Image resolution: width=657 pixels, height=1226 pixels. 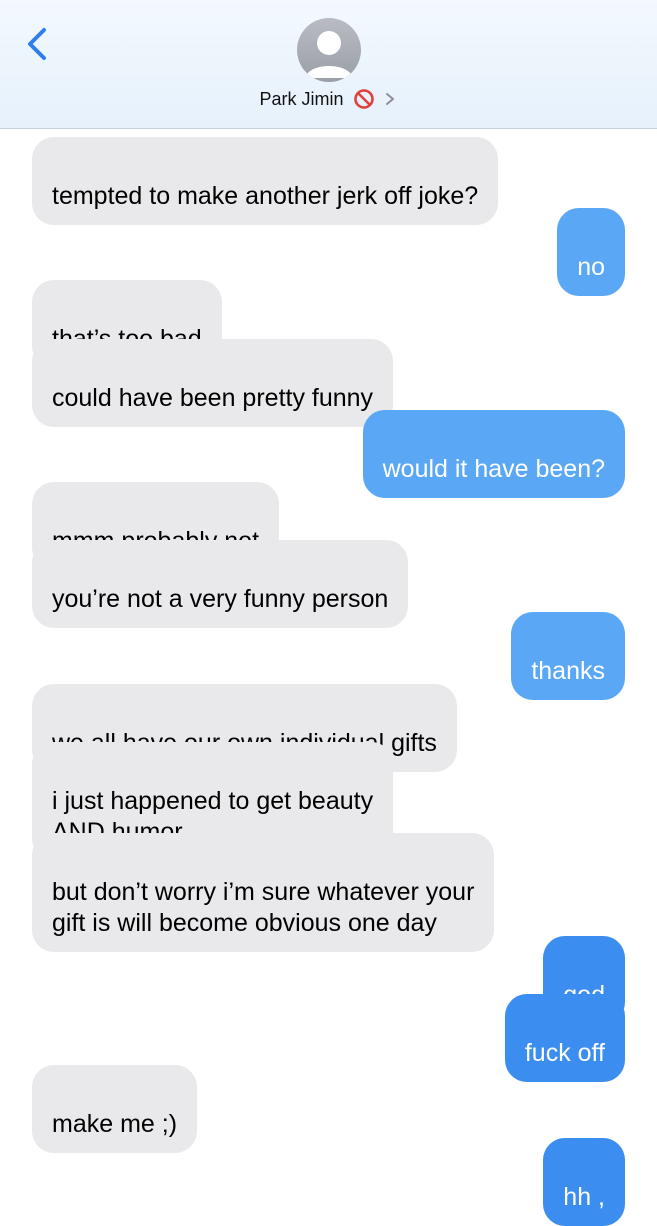 What do you see at coordinates (568, 671) in the screenshot?
I see `message-text: thanks` at bounding box center [568, 671].